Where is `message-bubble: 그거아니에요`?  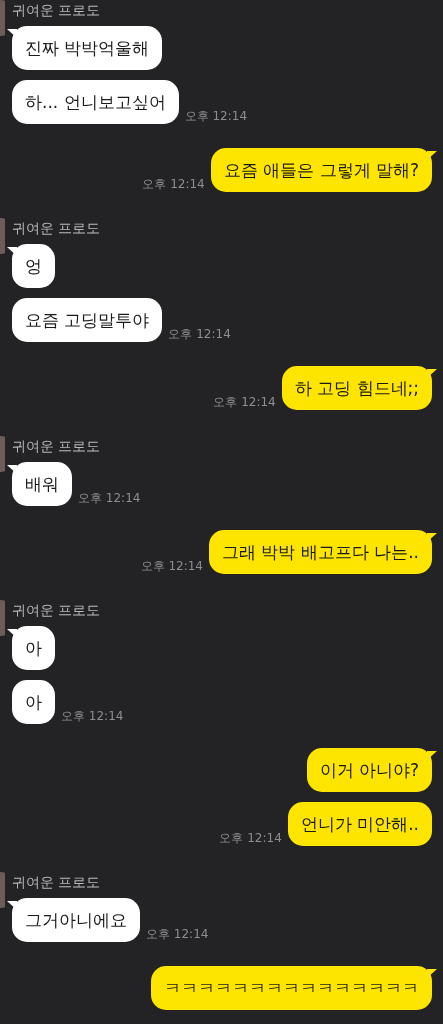
message-bubble: 그거아니에요 is located at coordinates (73, 920).